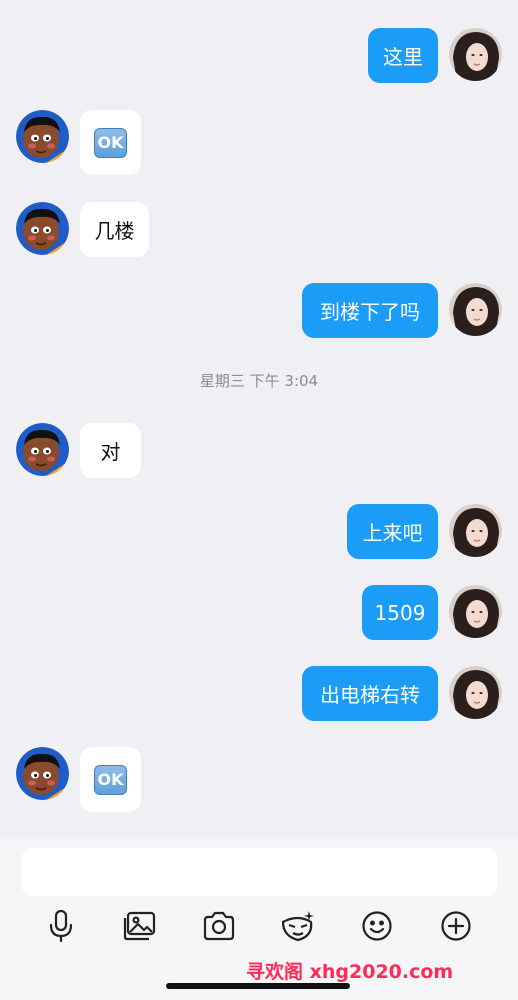  I want to click on message-text: 到楼下了吗, so click(370, 312).